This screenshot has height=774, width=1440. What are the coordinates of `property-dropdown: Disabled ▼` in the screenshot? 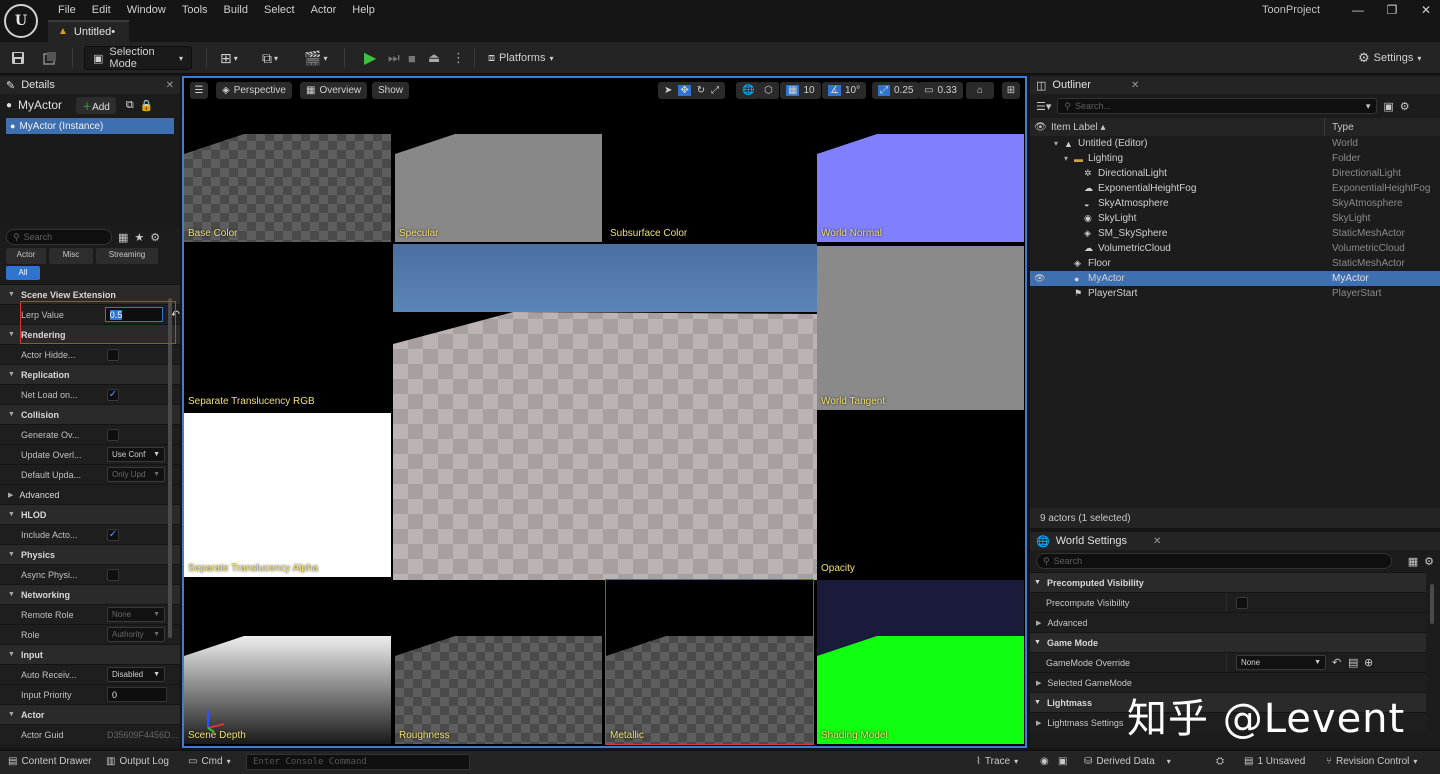 It's located at (136, 674).